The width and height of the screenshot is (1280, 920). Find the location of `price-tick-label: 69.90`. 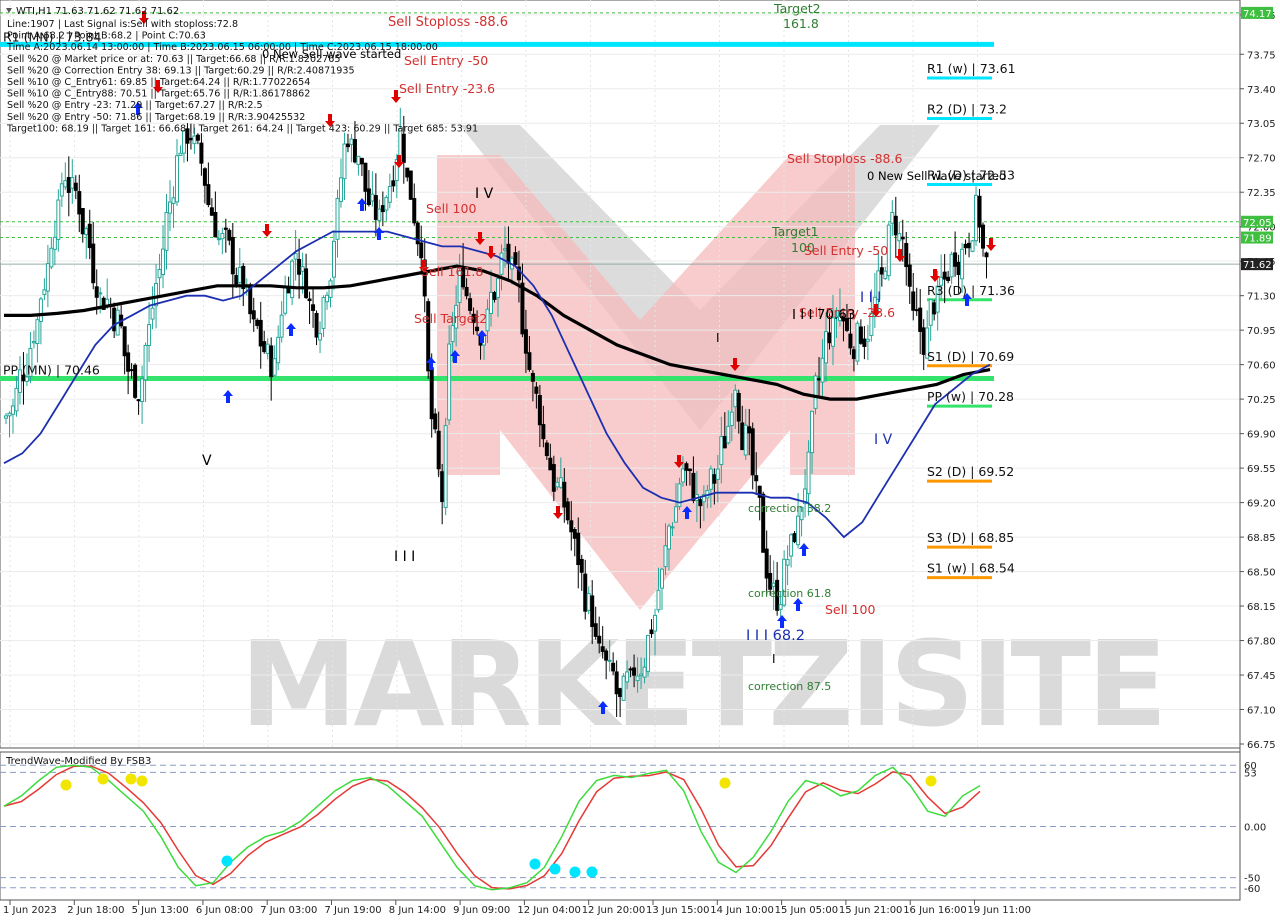

price-tick-label: 69.90 is located at coordinates (1261, 435).